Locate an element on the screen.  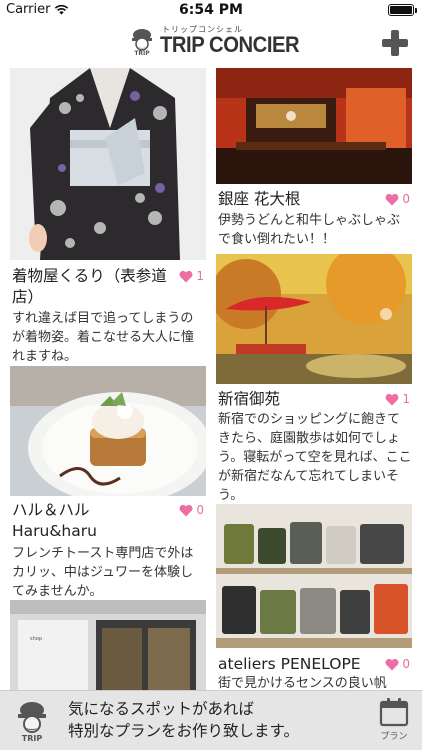
bags-photo is located at coordinates (314, 576).